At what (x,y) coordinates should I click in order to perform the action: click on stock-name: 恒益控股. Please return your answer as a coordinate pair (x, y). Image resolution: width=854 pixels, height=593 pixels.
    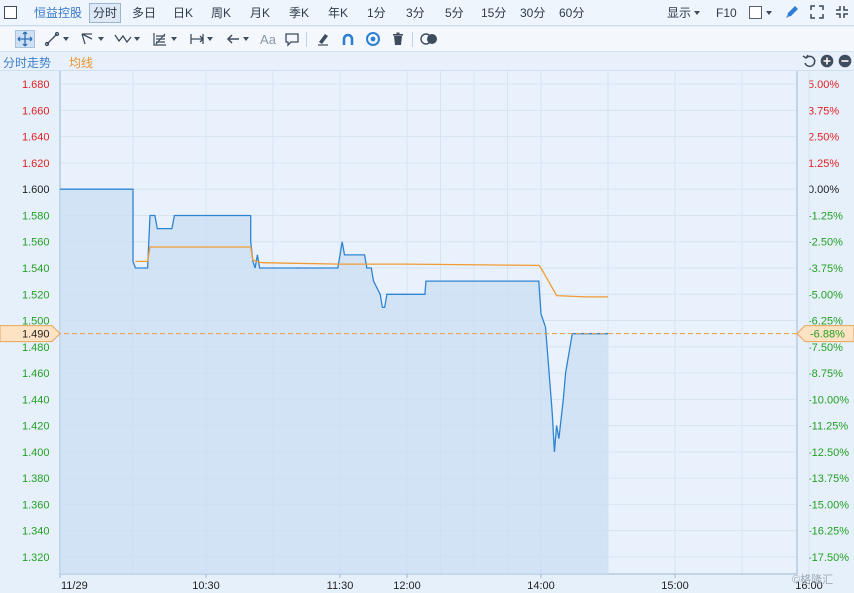
    Looking at the image, I should click on (58, 13).